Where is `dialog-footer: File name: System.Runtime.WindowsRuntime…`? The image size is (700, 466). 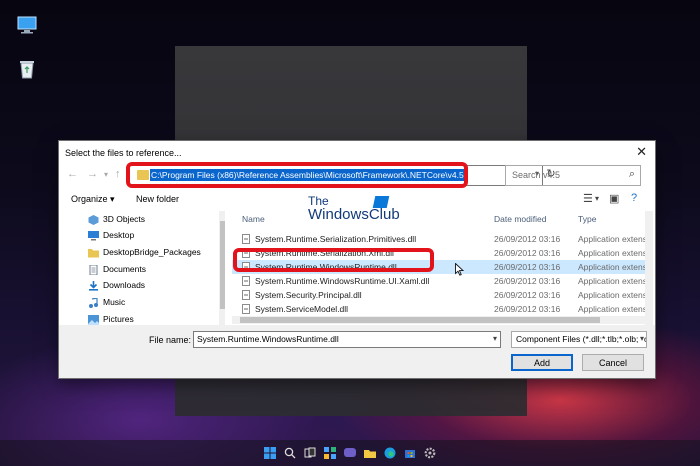 dialog-footer: File name: System.Runtime.WindowsRuntime… is located at coordinates (357, 351).